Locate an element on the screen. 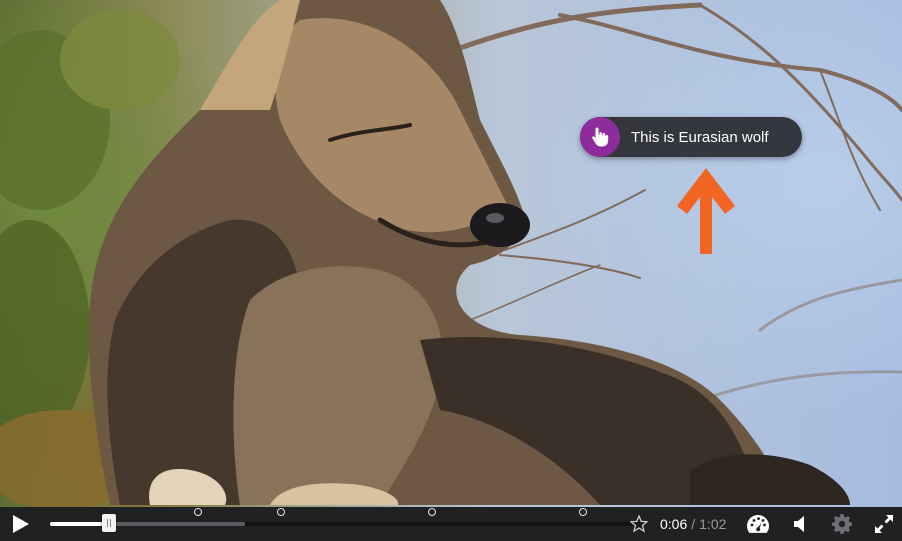 Image resolution: width=902 pixels, height=541 pixels. hotspot-badge is located at coordinates (600, 137).